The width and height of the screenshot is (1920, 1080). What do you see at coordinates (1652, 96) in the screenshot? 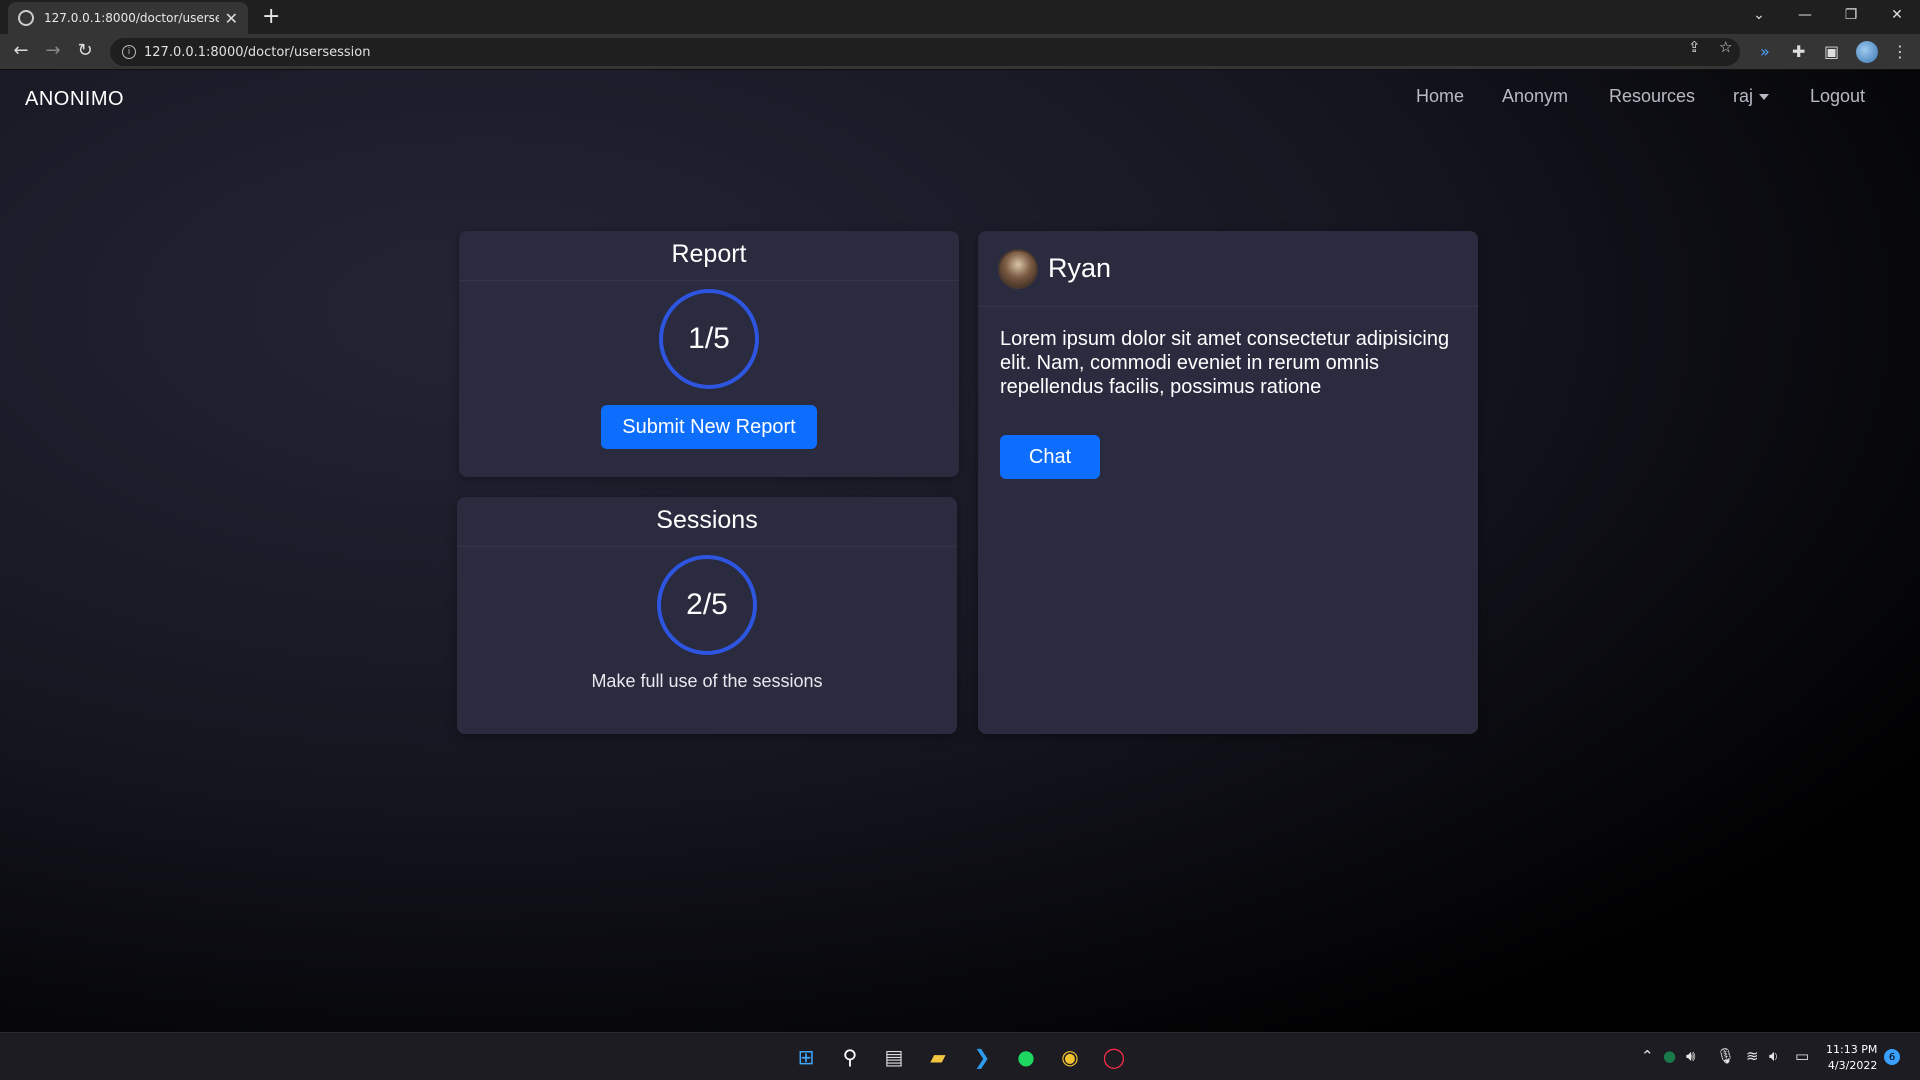
I see `nav-resources: Resources` at bounding box center [1652, 96].